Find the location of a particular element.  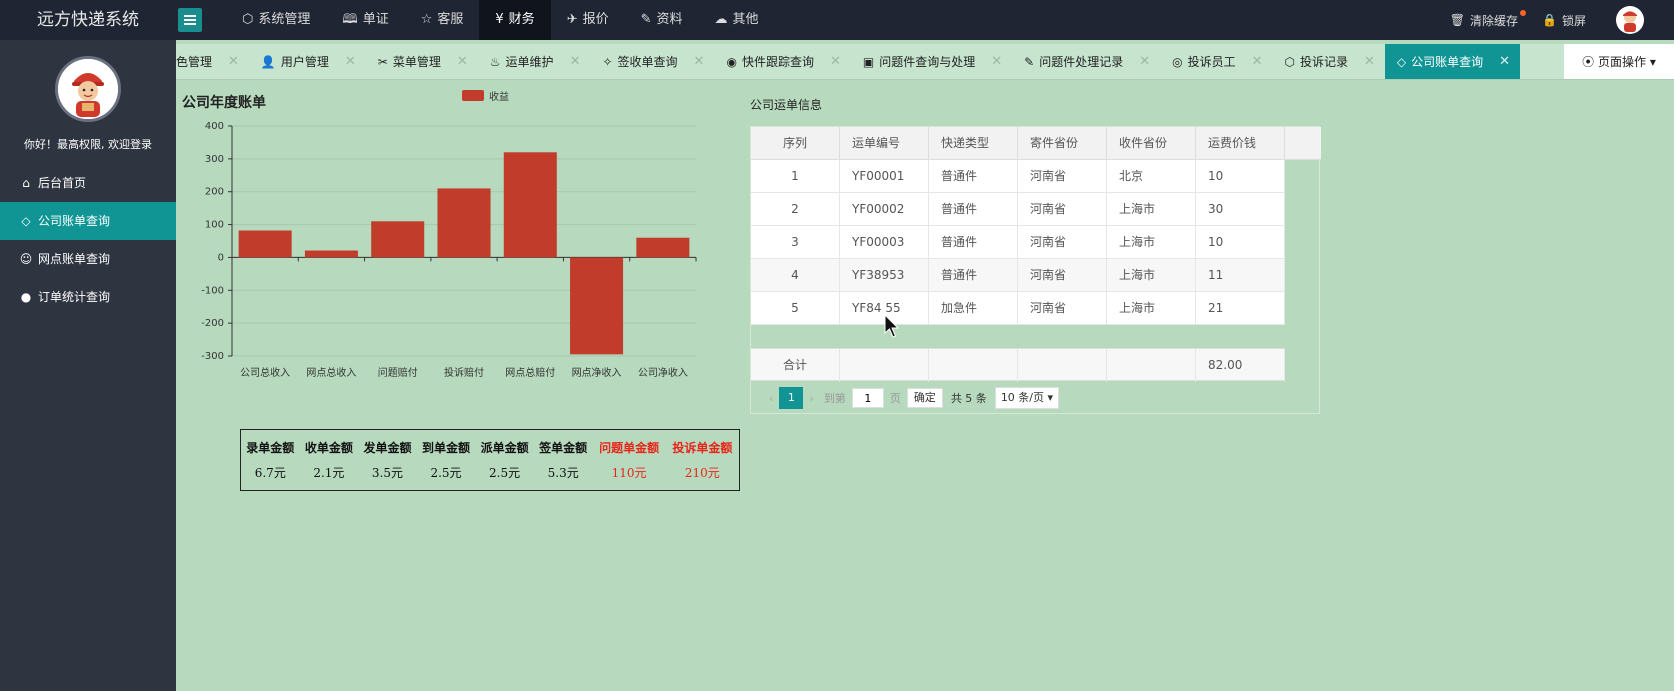

summary-value: 3.5元 is located at coordinates (387, 472).